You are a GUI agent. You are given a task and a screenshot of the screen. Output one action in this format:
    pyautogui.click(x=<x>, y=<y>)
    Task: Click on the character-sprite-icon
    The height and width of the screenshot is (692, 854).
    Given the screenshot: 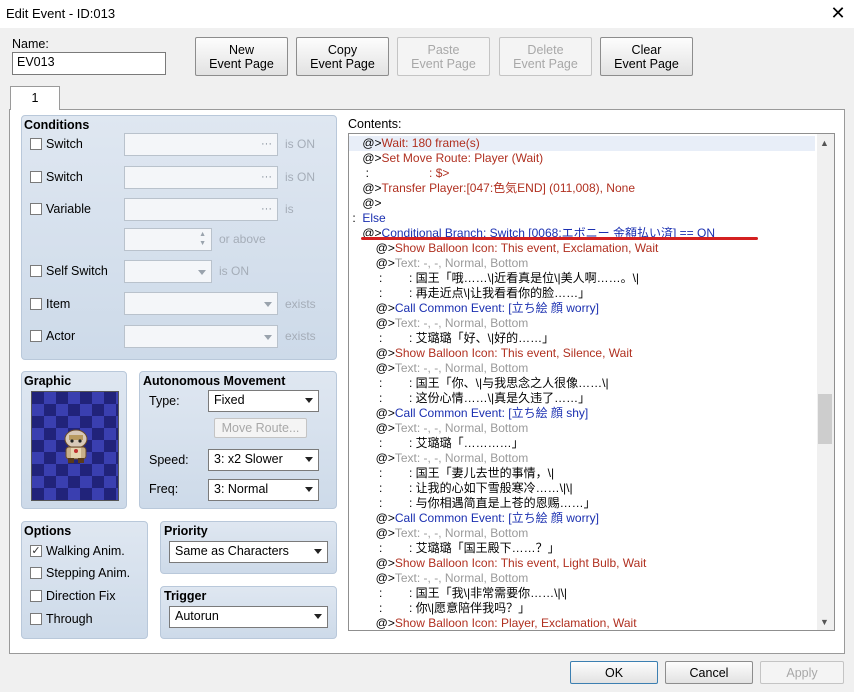 What is the action you would take?
    pyautogui.click(x=76, y=446)
    